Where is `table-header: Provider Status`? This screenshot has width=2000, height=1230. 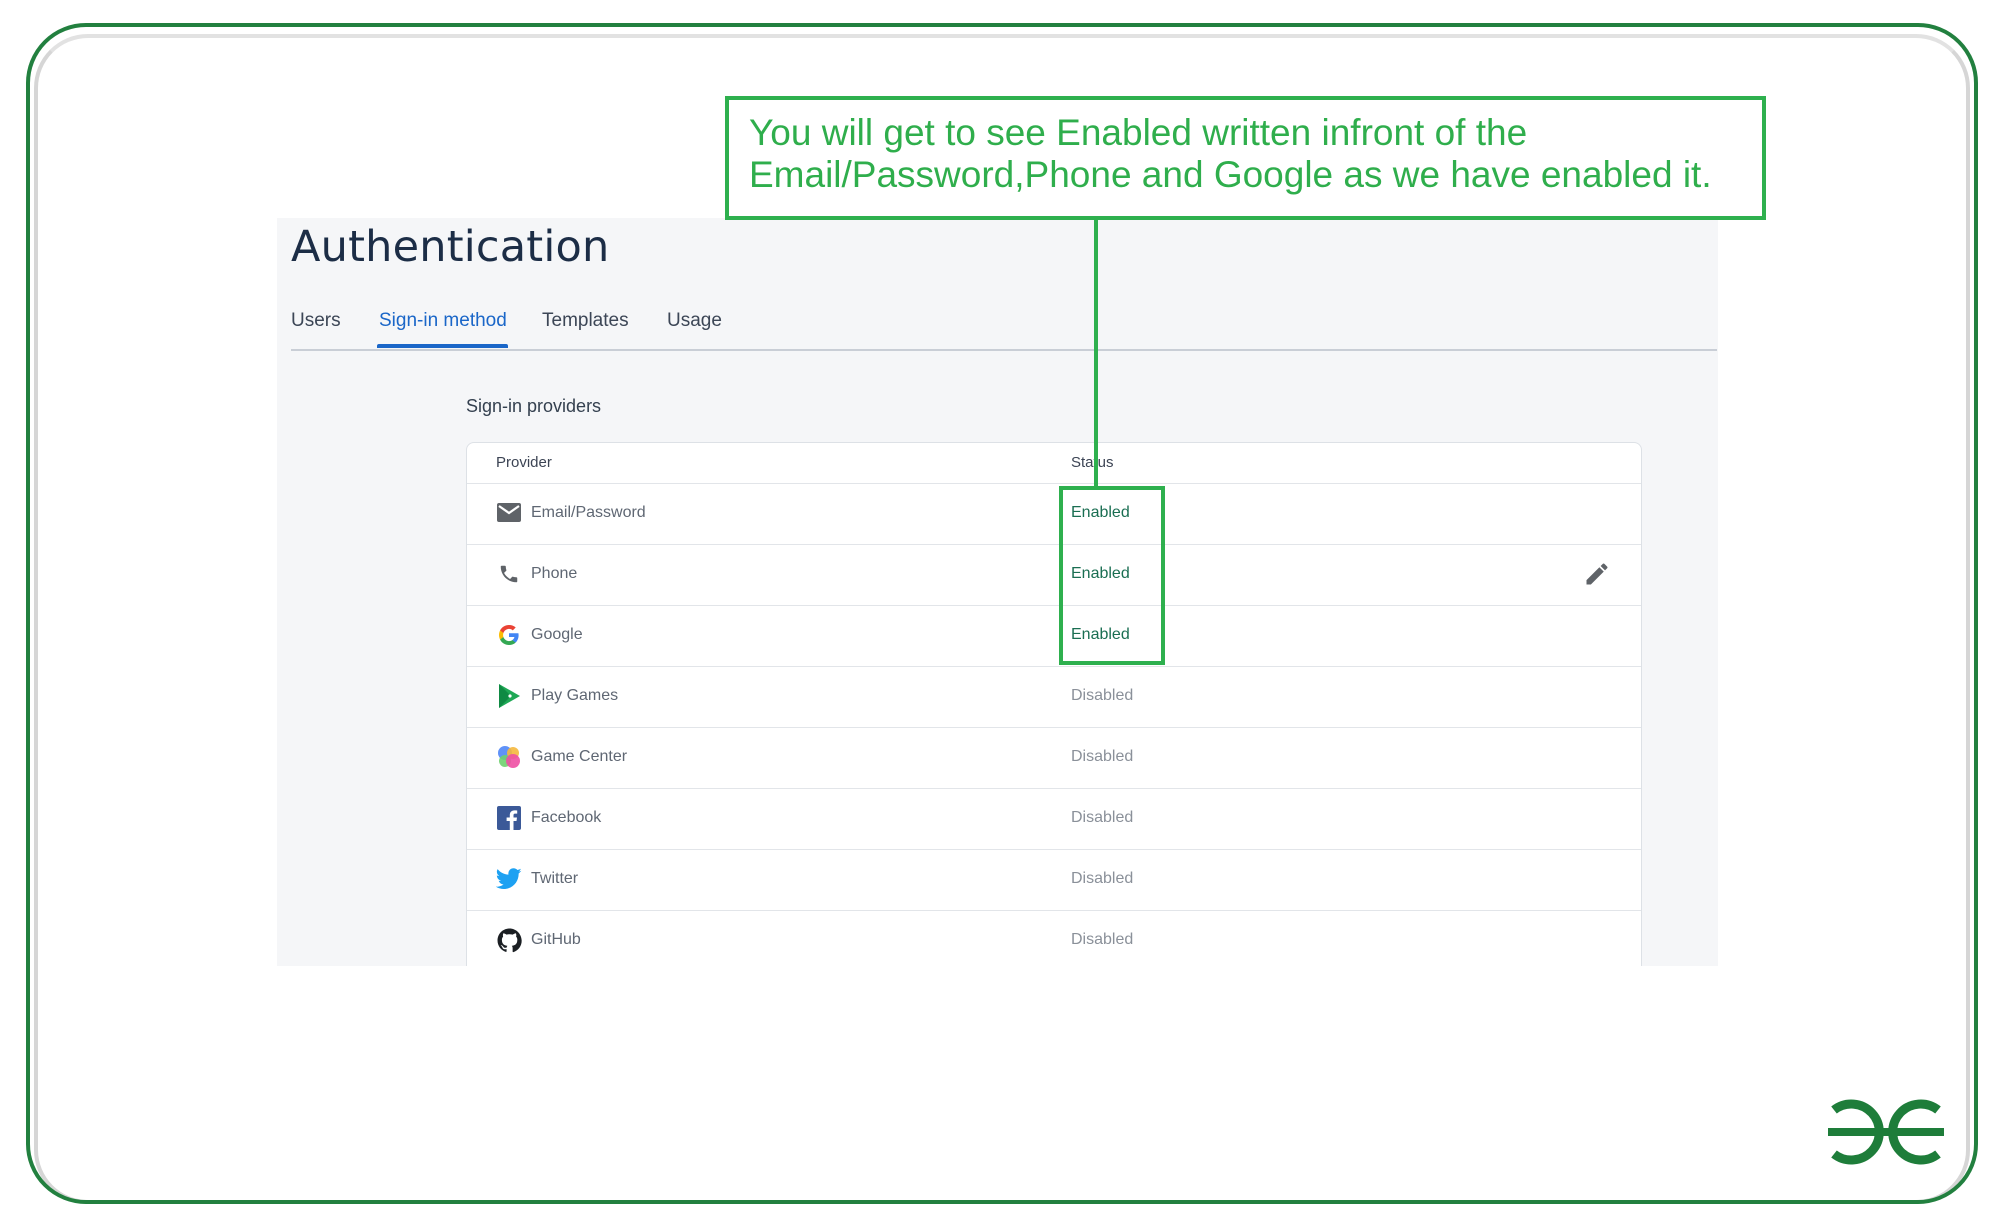
table-header: Provider Status is located at coordinates (1054, 463).